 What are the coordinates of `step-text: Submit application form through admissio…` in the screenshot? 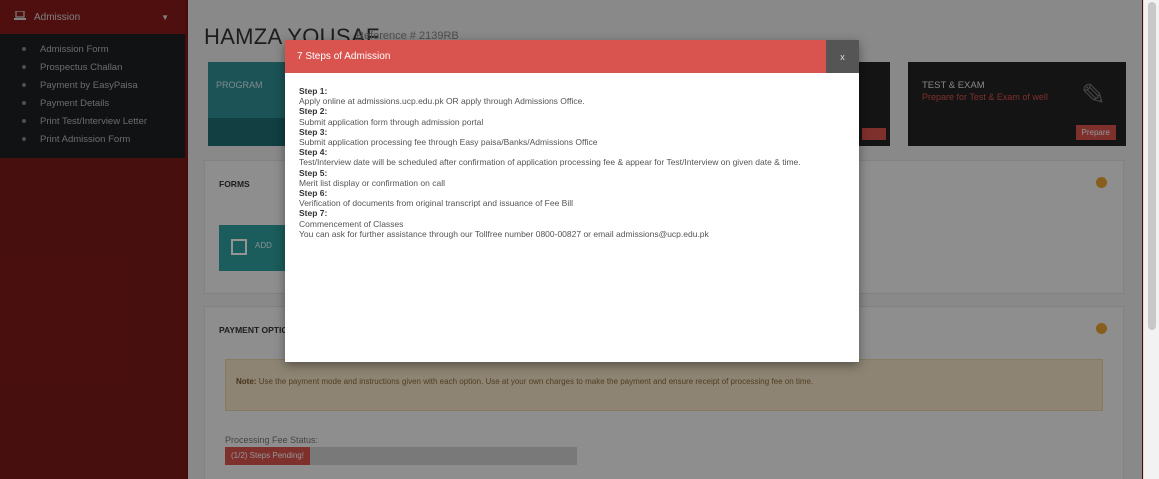 It's located at (391, 121).